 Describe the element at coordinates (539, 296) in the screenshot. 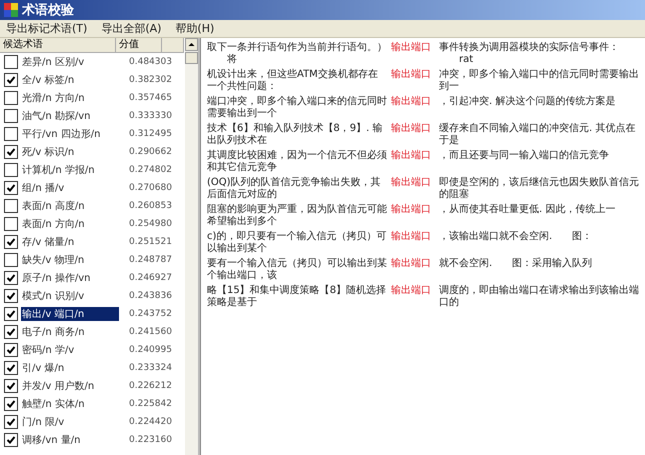

I see `context-text: 调度的，即由输出端口在请求输出到该输出端口的` at that location.